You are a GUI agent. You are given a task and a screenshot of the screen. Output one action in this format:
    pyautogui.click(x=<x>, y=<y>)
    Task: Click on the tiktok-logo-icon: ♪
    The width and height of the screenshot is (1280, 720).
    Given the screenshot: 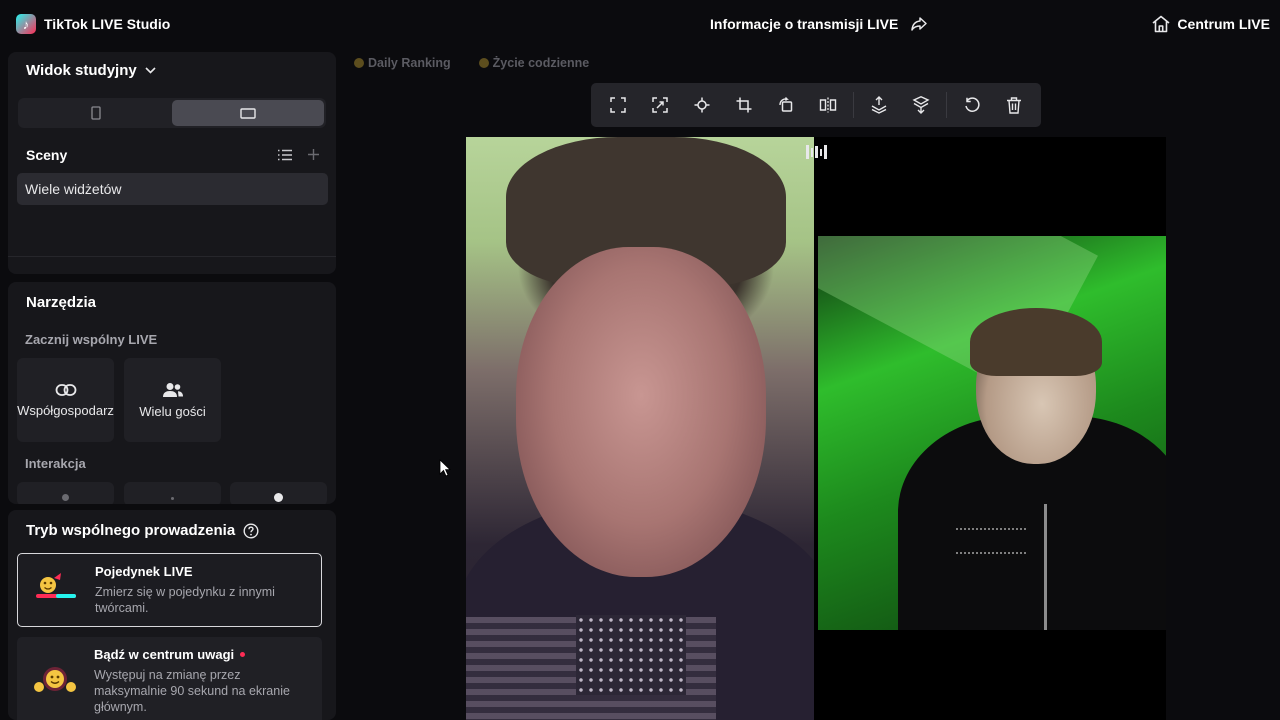 What is the action you would take?
    pyautogui.click(x=26, y=24)
    